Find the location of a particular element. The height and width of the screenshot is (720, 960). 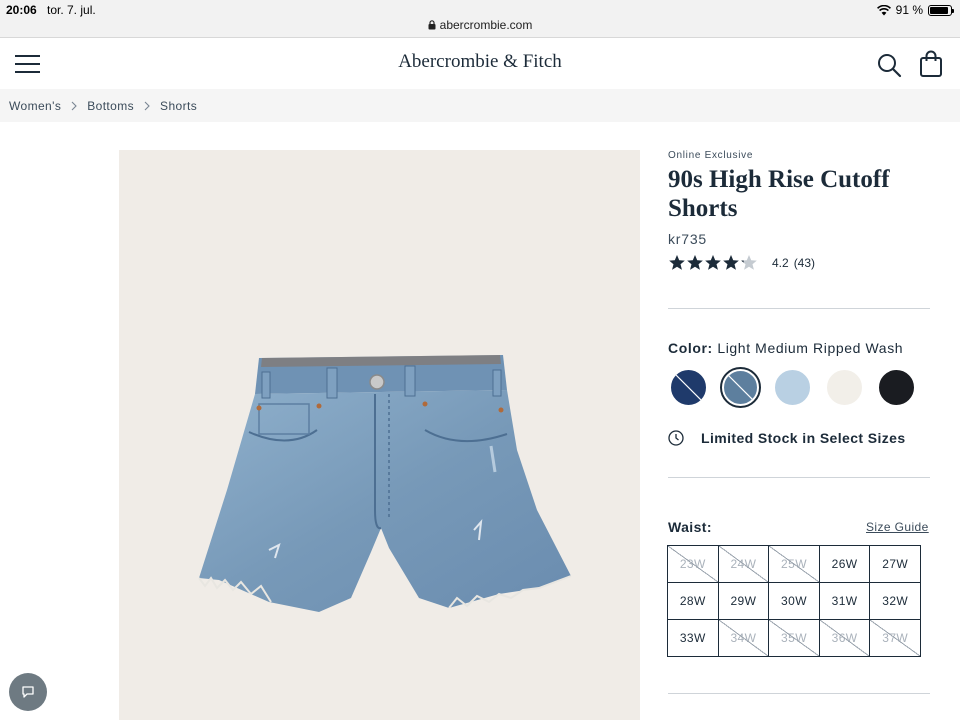

online-exclusive-badge: Online Exclusive is located at coordinates (711, 155).